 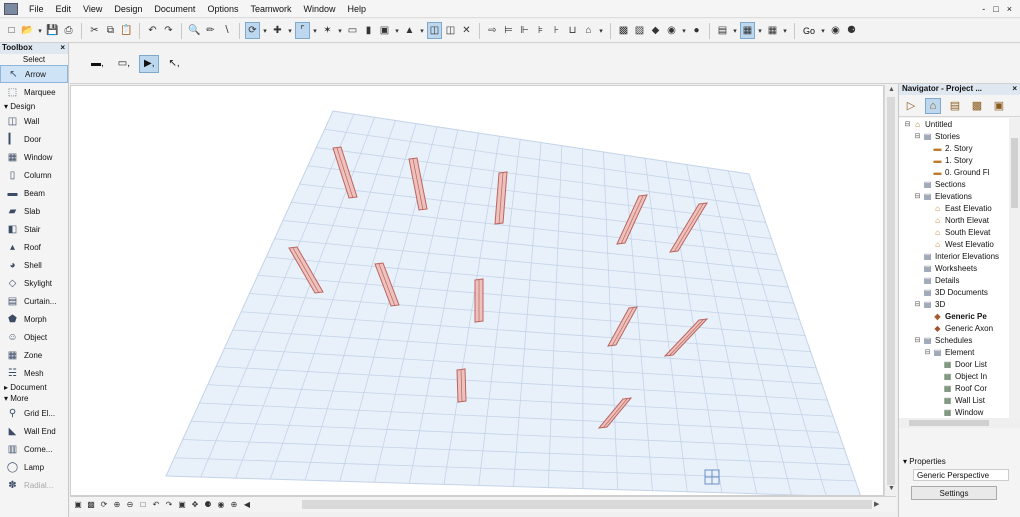 I want to click on relative-construction-icon: ⌜, so click(x=302, y=30).